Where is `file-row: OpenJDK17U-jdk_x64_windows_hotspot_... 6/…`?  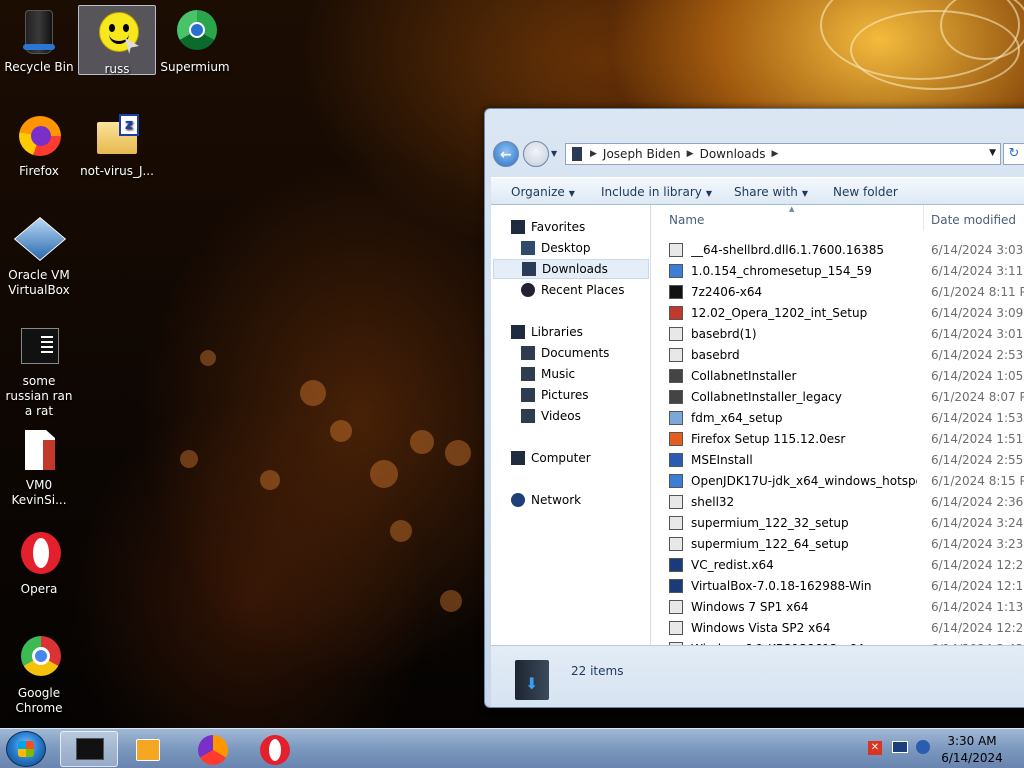
file-row: OpenJDK17U-jdk_x64_windows_hotspot_... 6/… is located at coordinates (837, 480).